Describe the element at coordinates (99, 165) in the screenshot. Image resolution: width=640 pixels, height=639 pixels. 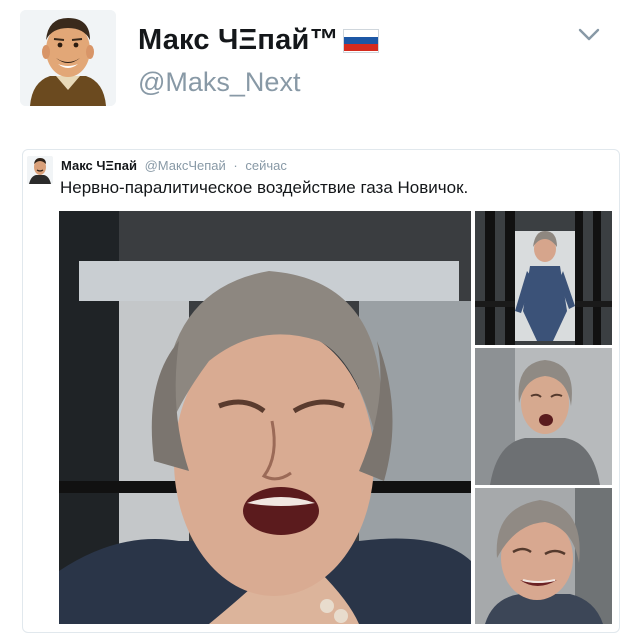
I see `quoted-author-name: Макс ЧΞпай` at that location.